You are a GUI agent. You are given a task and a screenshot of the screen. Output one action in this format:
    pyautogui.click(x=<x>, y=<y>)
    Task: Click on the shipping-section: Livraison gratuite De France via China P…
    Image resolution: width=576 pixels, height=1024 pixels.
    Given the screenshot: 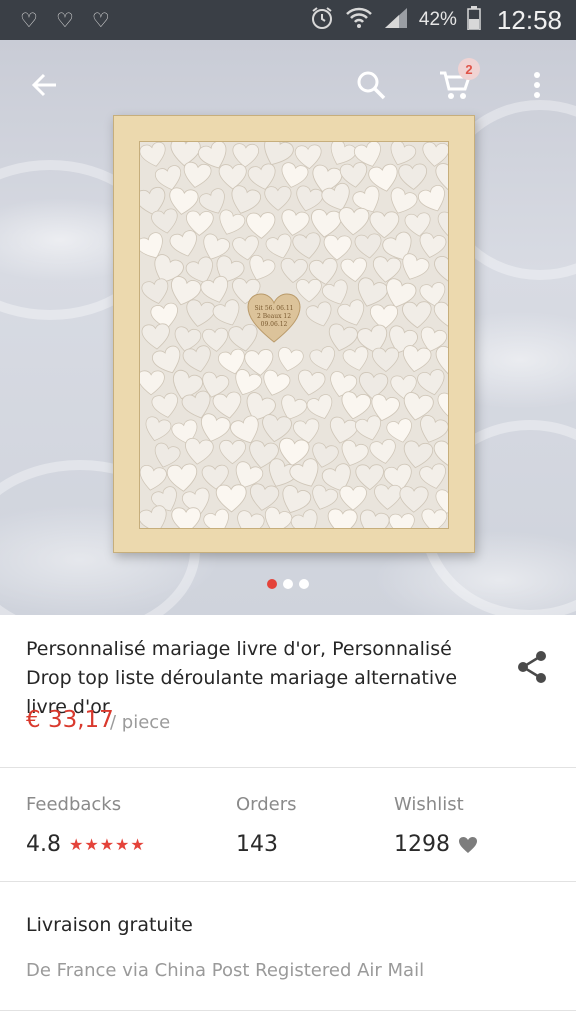 What is the action you would take?
    pyautogui.click(x=288, y=947)
    